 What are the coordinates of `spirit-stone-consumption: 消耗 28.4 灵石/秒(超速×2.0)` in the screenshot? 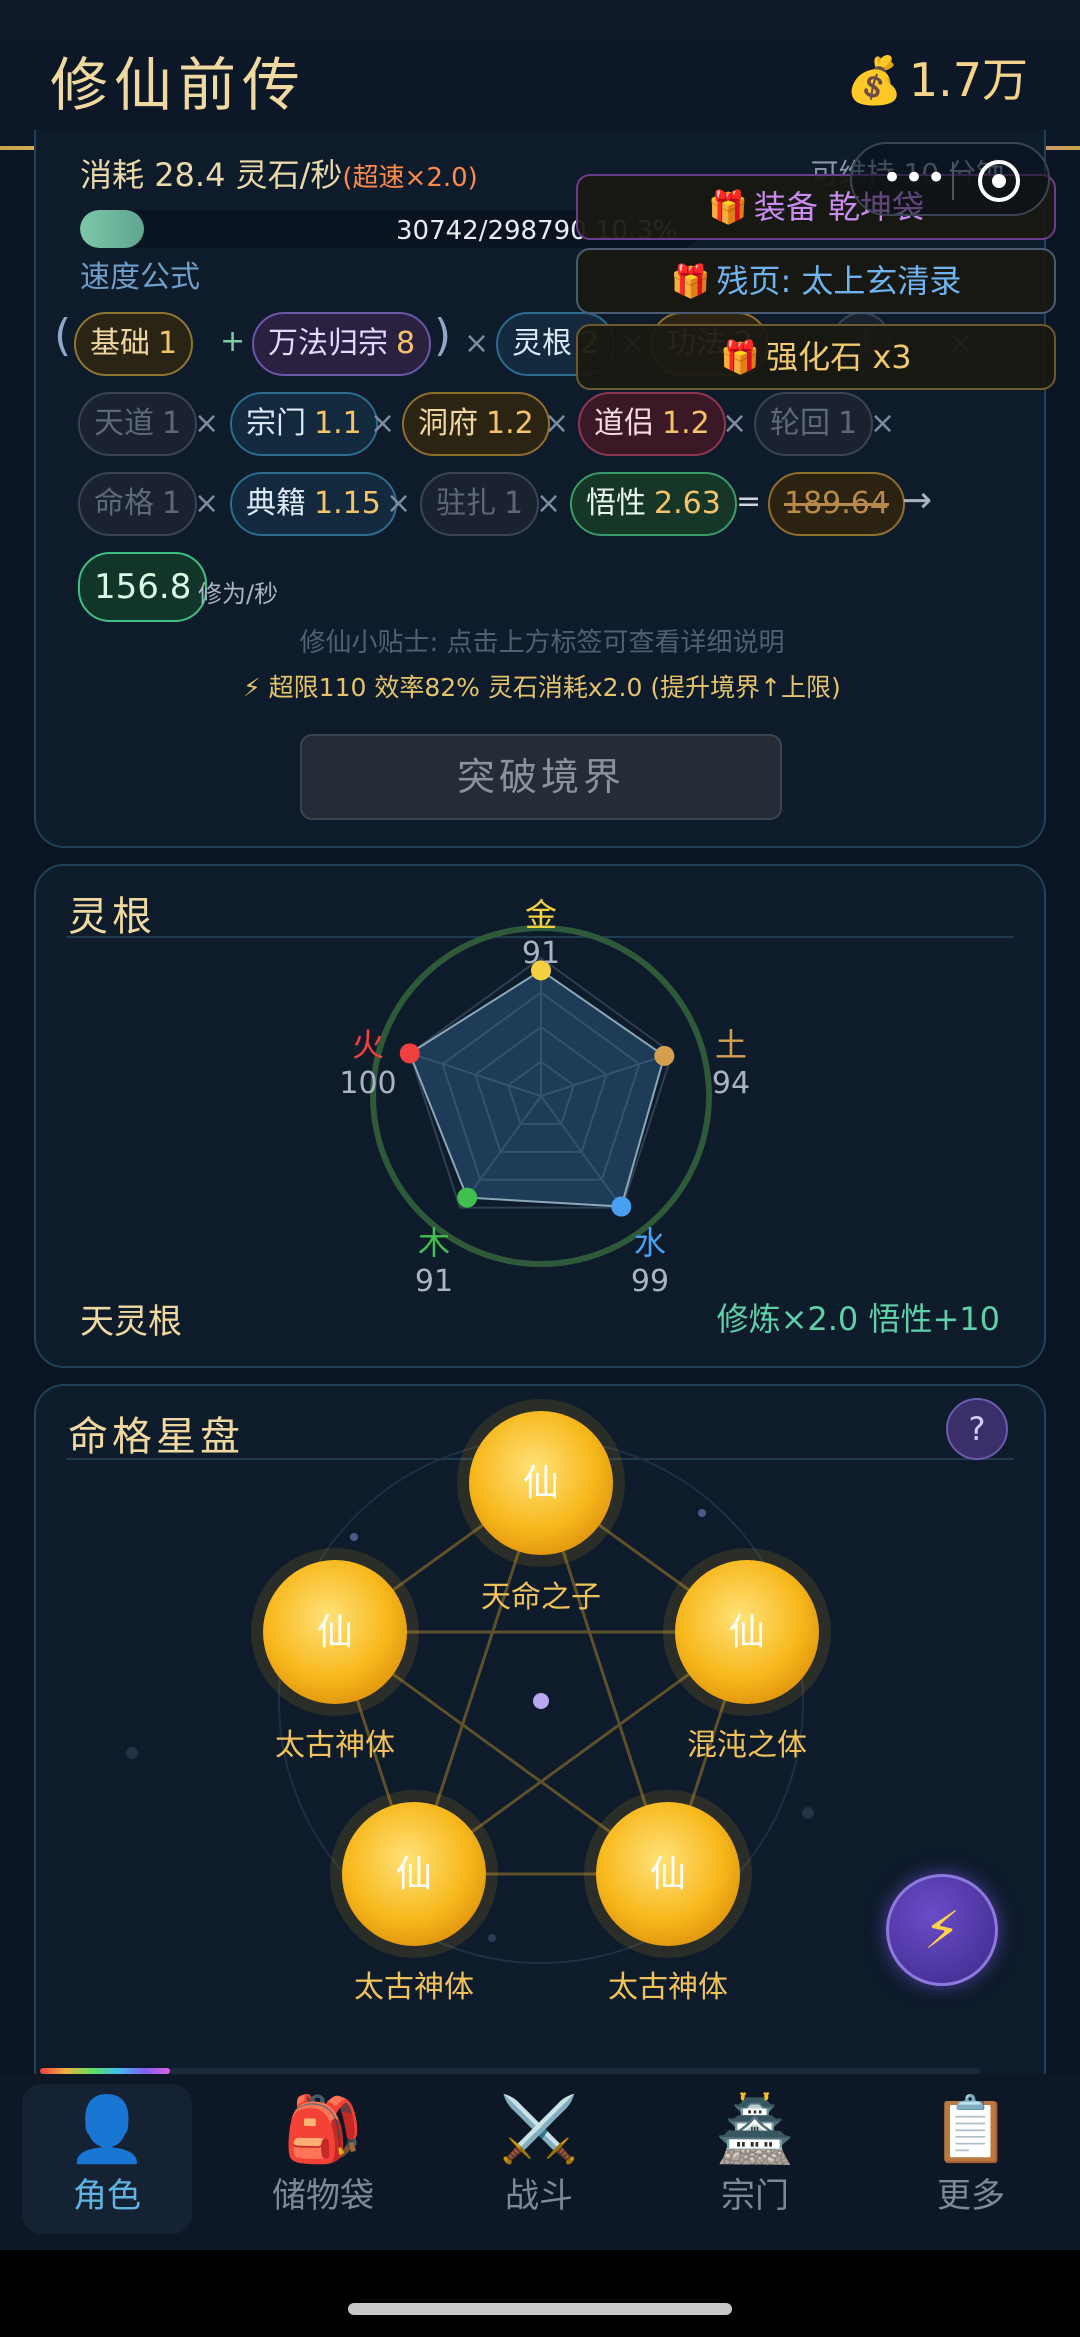 It's located at (279, 175).